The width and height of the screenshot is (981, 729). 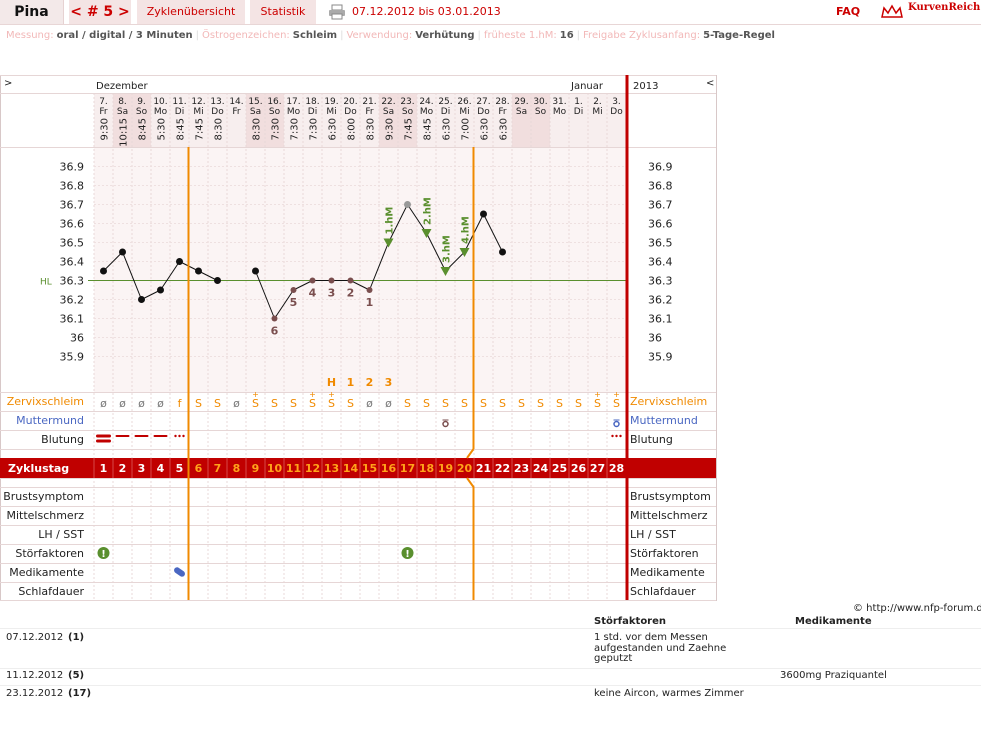 I want to click on note-cycle-day: (1), so click(x=76, y=637).